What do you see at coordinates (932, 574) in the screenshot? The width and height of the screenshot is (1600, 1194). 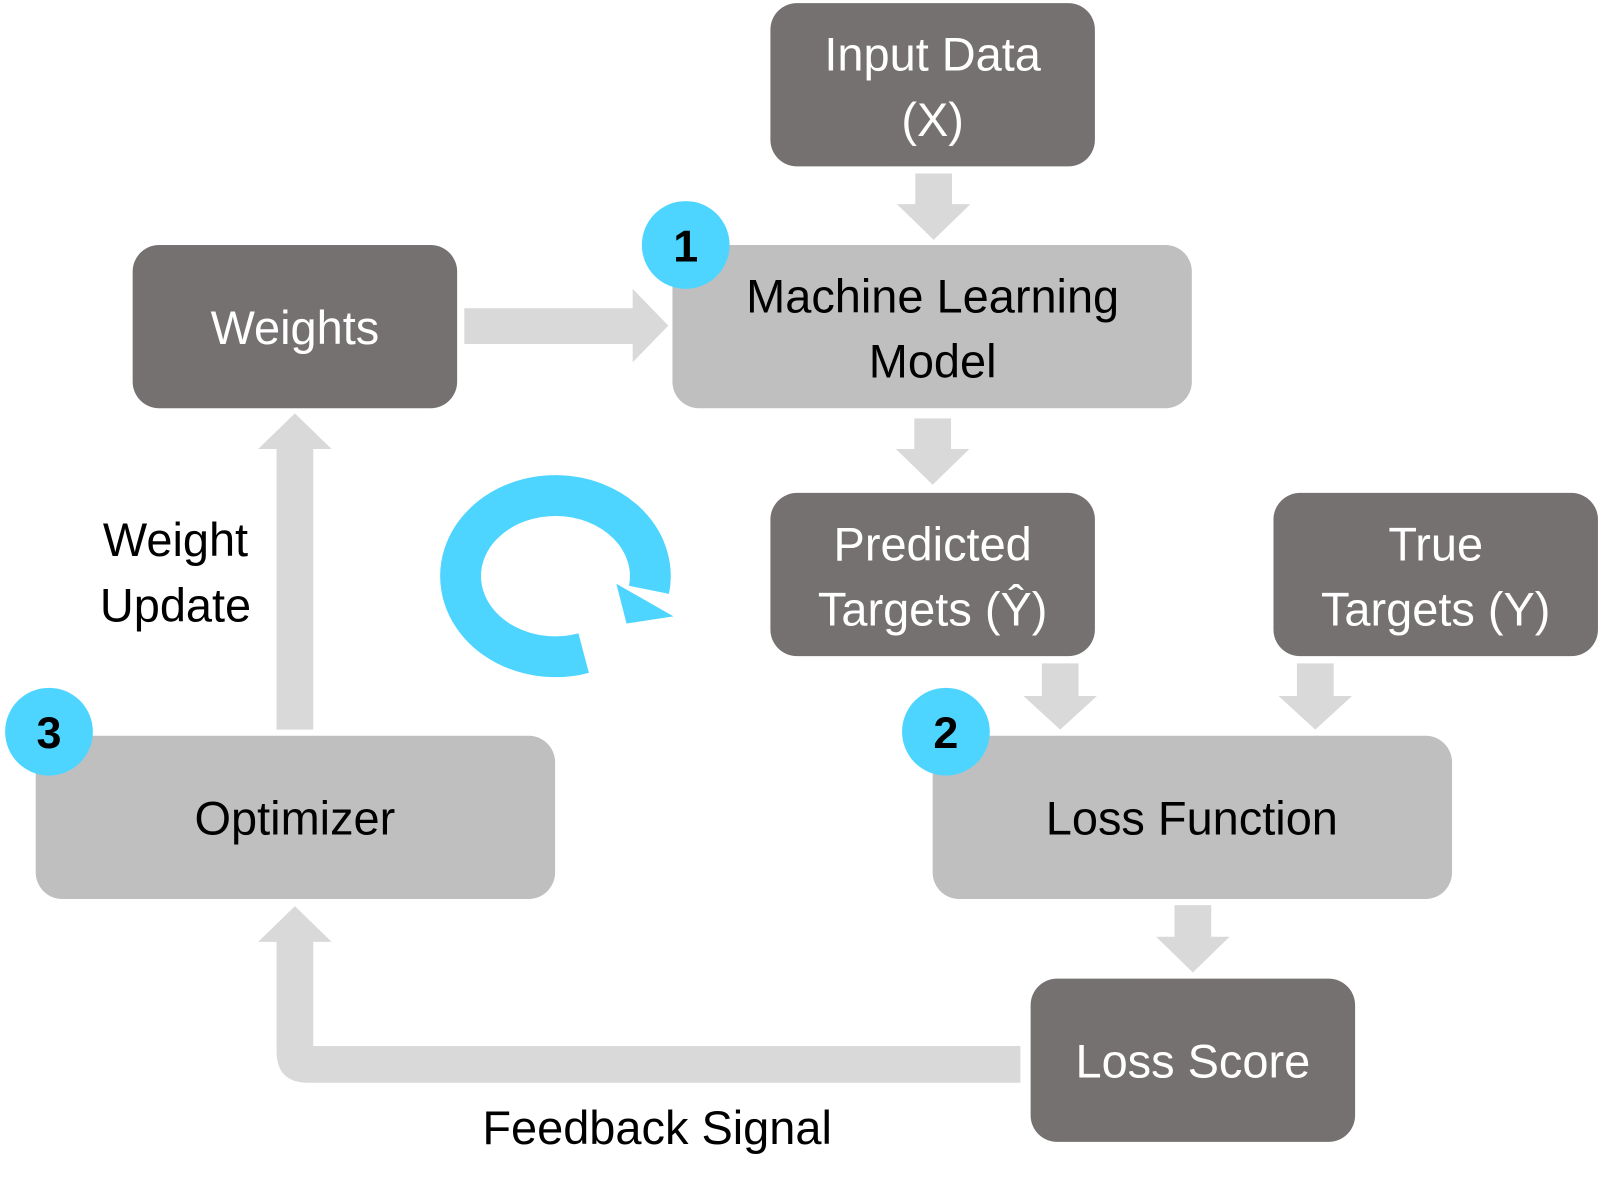 I see `node-predicted-targets: Predicted Targets (Ŷ)` at bounding box center [932, 574].